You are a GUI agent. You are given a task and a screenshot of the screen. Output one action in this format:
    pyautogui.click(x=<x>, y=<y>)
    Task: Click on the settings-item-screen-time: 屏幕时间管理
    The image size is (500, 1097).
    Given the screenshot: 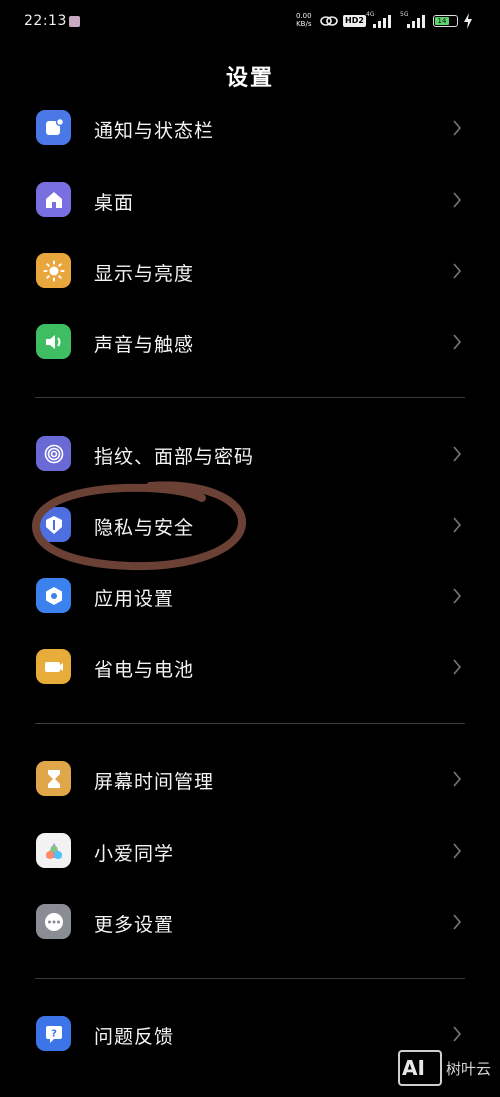 What is the action you would take?
    pyautogui.click(x=250, y=779)
    